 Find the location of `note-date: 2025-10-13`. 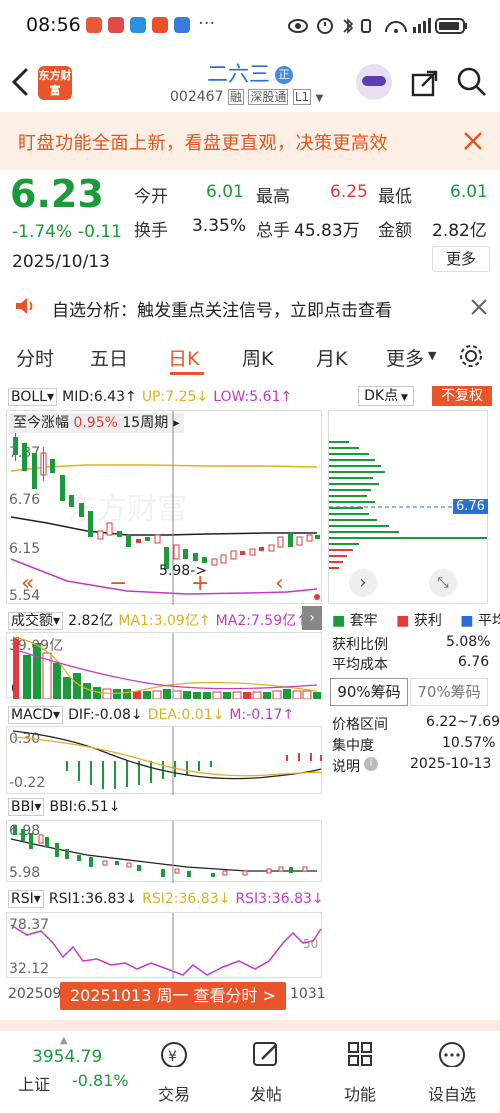

note-date: 2025-10-13 is located at coordinates (451, 764).